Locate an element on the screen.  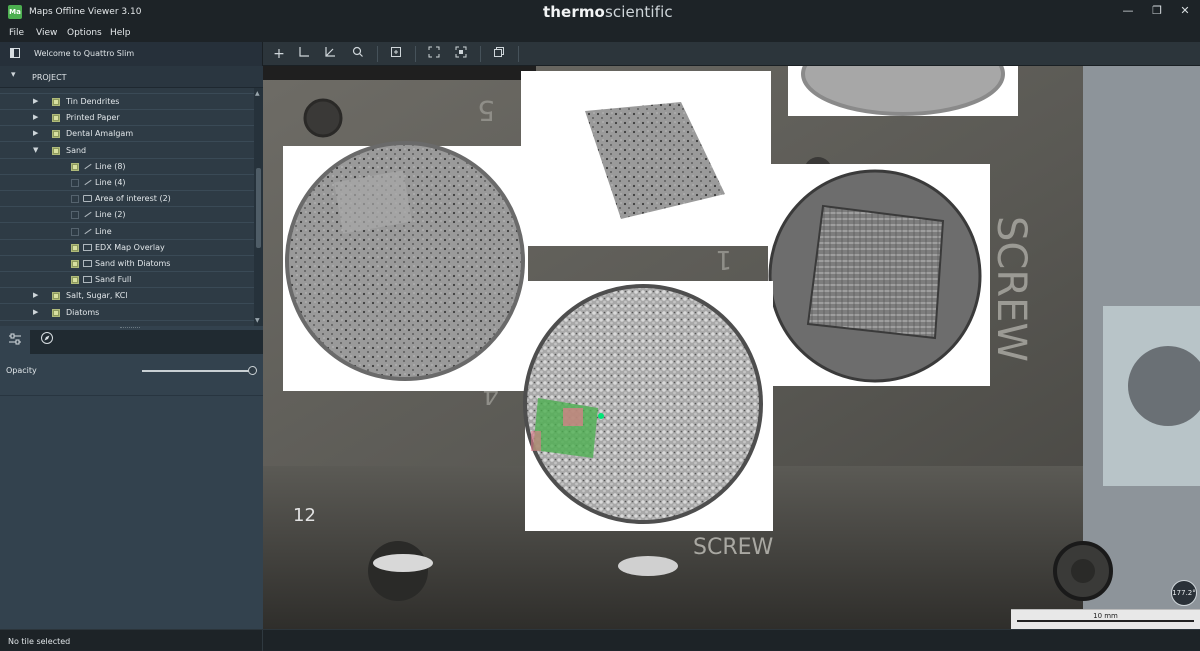
panel-tabs is located at coordinates (131, 342).